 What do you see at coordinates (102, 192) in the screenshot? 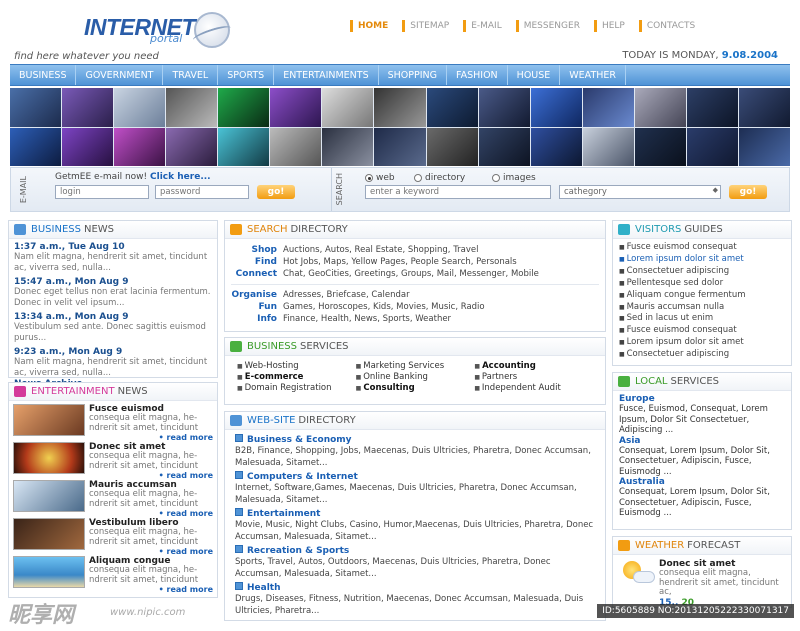
I see `login-input` at bounding box center [102, 192].